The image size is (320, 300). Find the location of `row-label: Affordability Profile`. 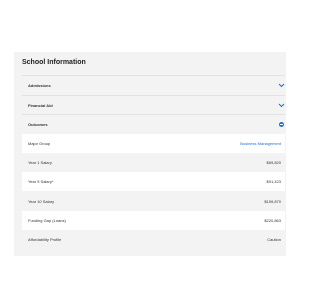

row-label: Affordability Profile is located at coordinates (45, 239).